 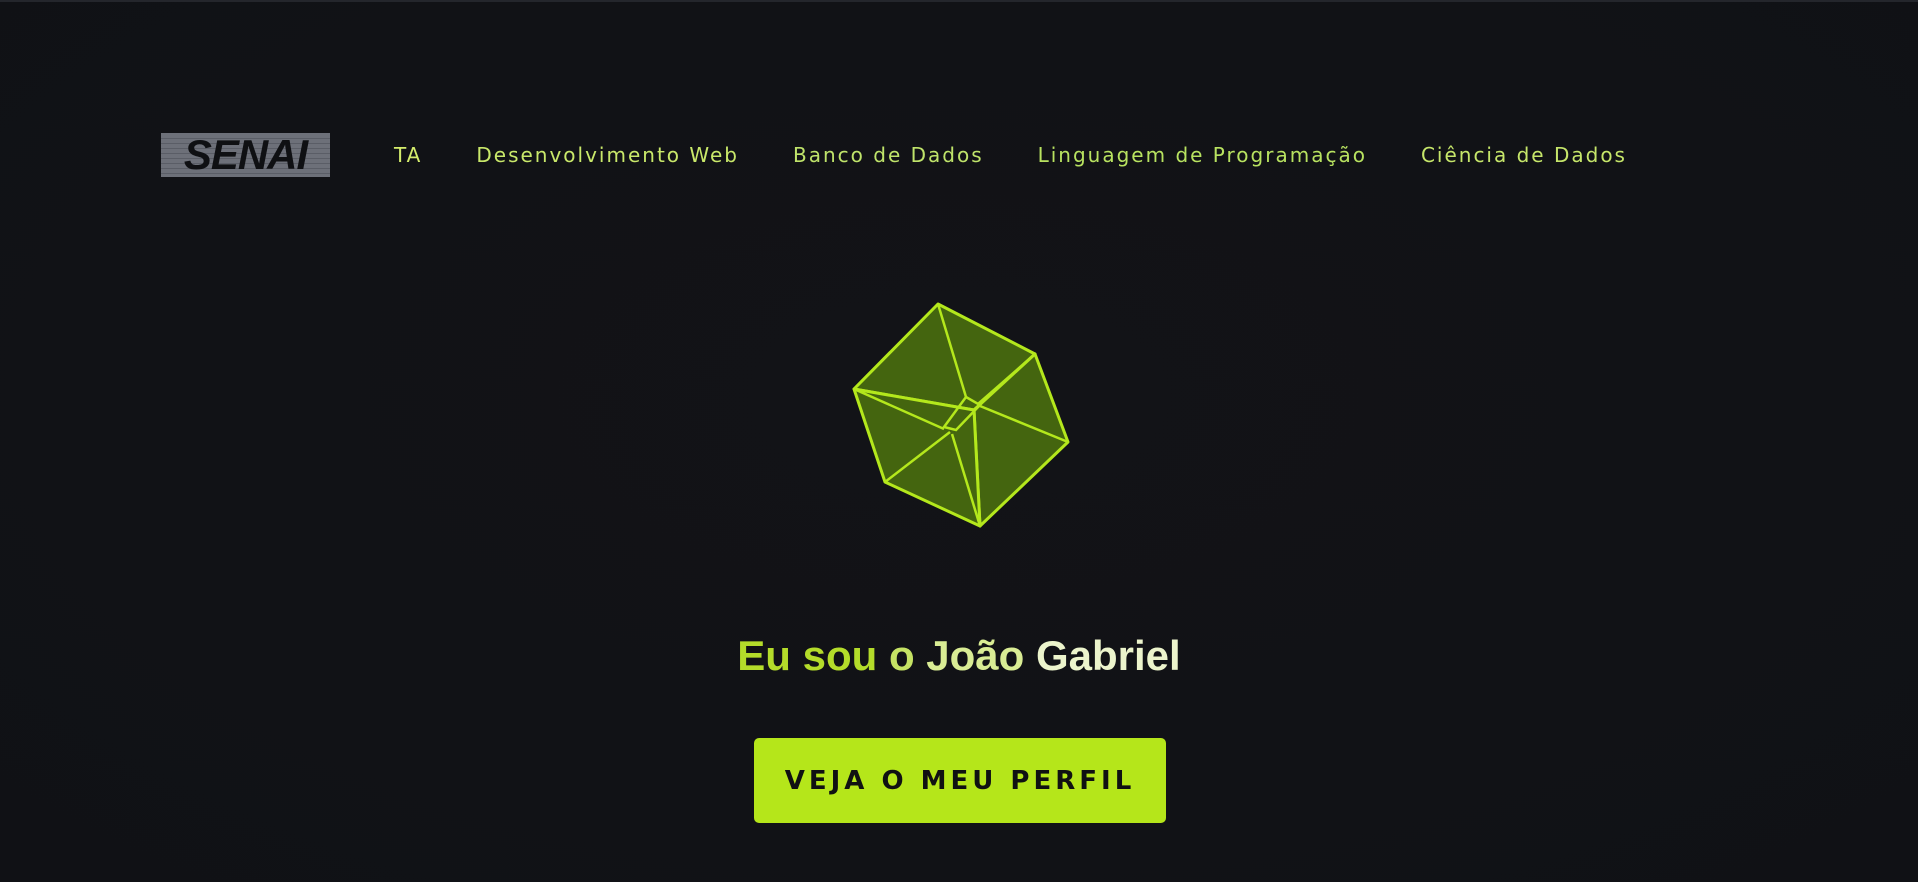 I want to click on nav-link-banco-de-dados: Banco de Dados, so click(x=888, y=155).